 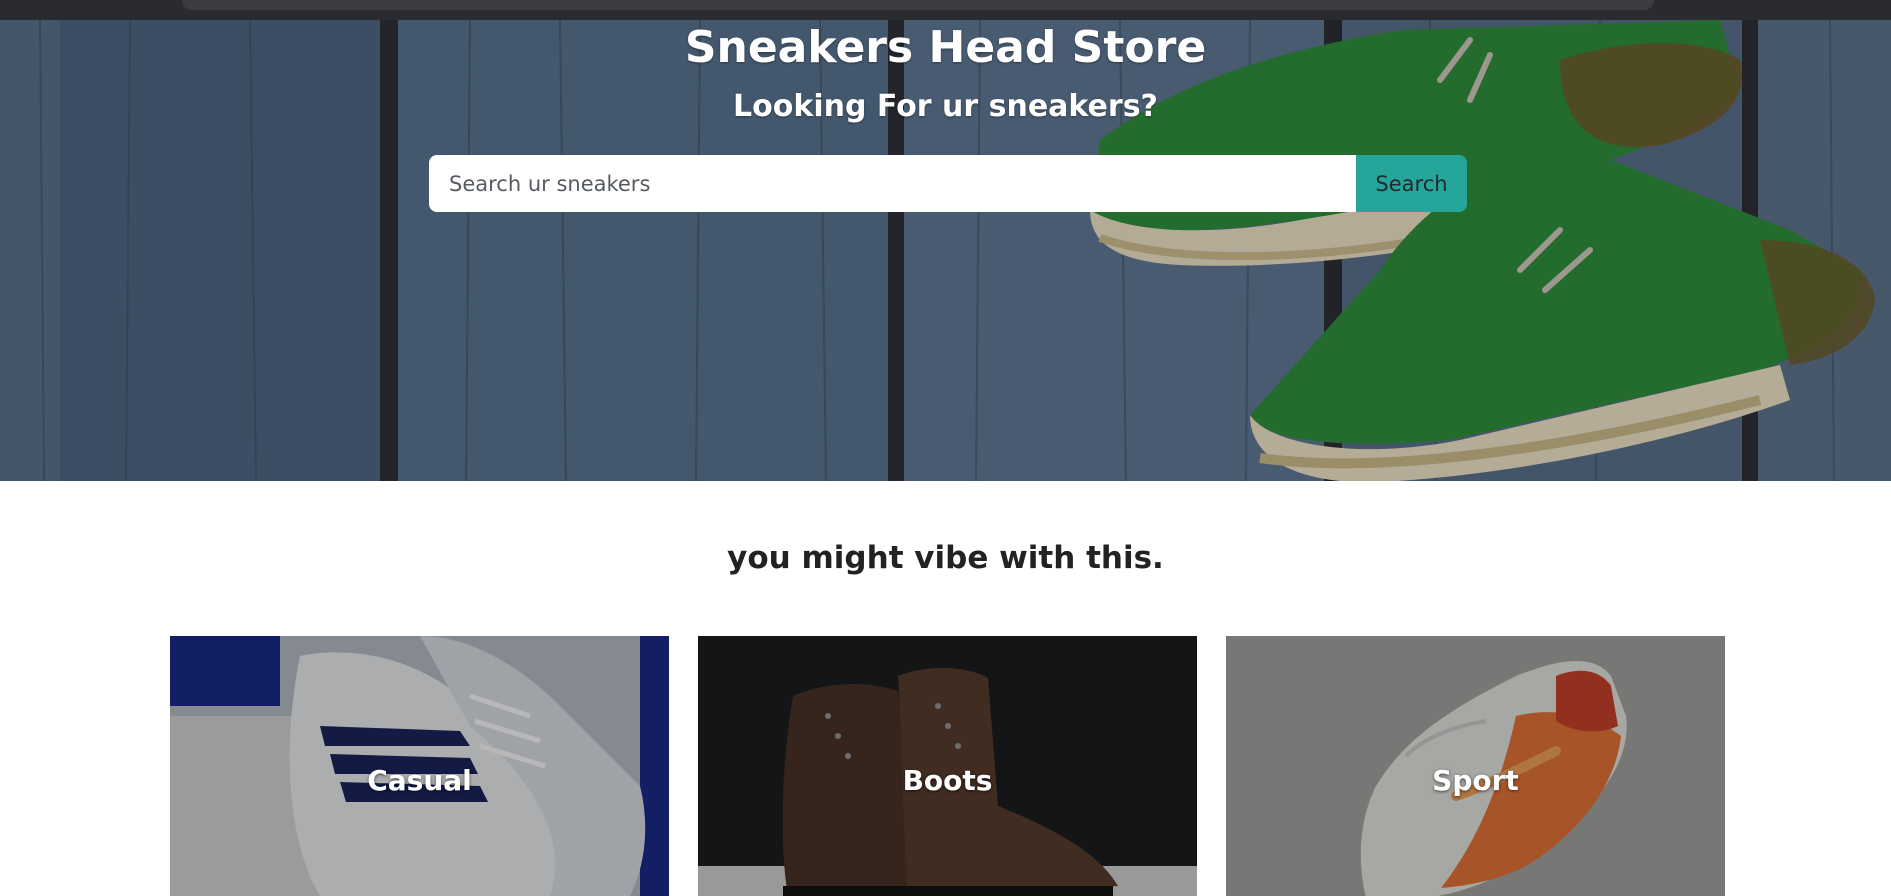 What do you see at coordinates (945, 106) in the screenshot?
I see `store-subtitle: Looking For ur sneakers?` at bounding box center [945, 106].